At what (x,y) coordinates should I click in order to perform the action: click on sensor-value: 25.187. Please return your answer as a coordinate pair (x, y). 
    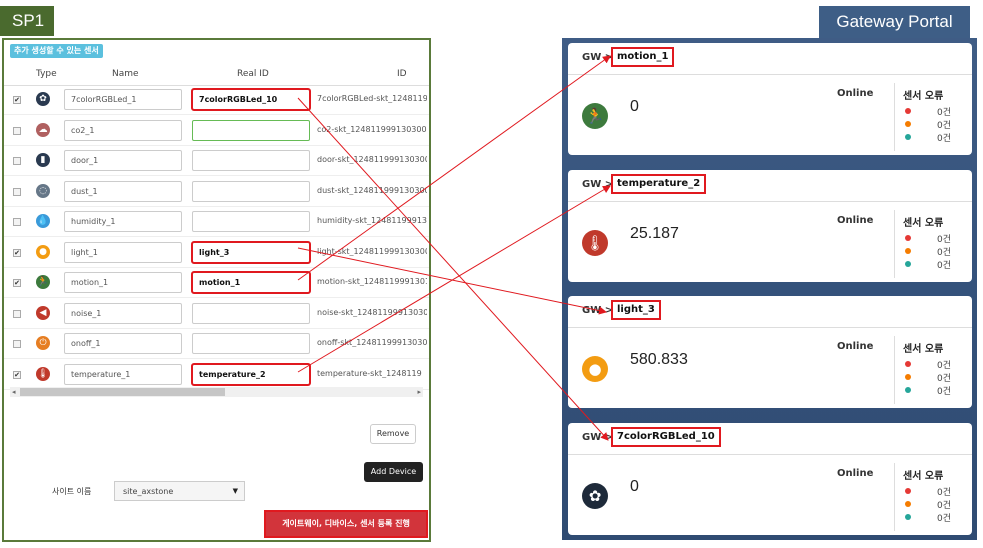
    Looking at the image, I should click on (654, 233).